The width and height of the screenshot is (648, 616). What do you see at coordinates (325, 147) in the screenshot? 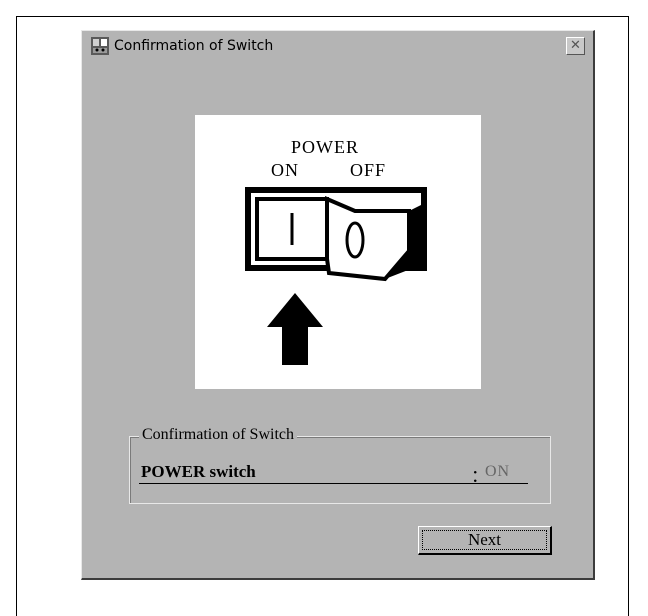
I see `power-label: POWER` at bounding box center [325, 147].